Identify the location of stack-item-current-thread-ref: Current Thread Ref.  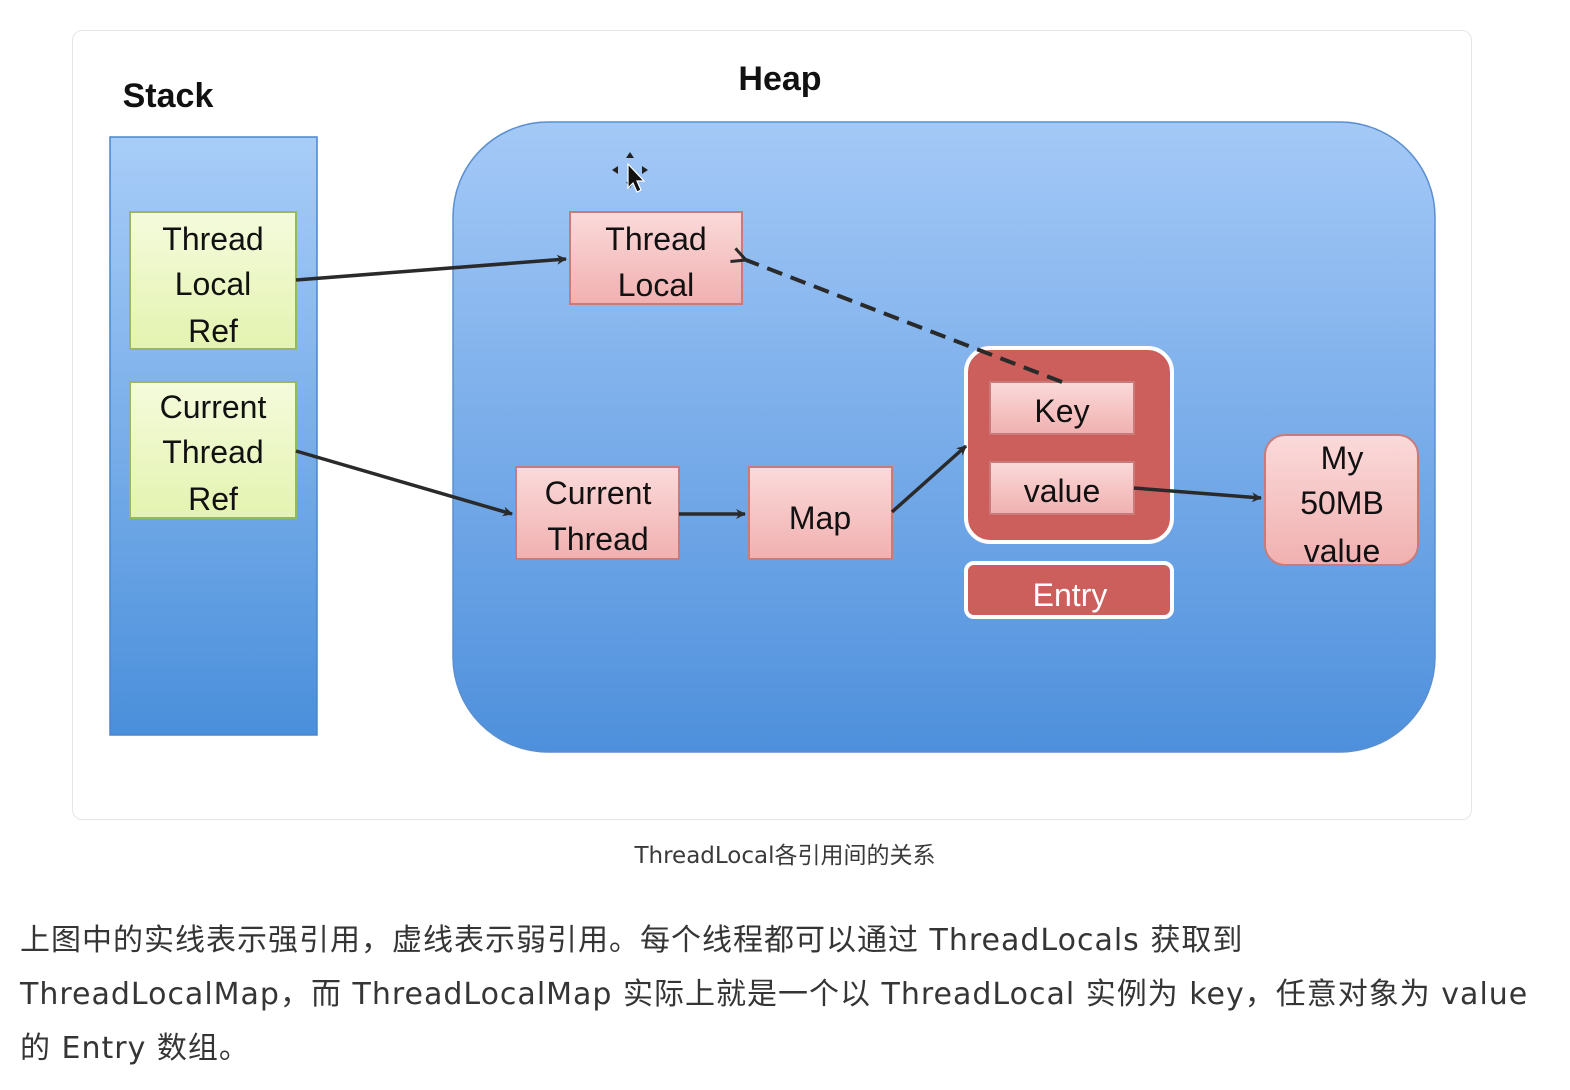
(213, 450).